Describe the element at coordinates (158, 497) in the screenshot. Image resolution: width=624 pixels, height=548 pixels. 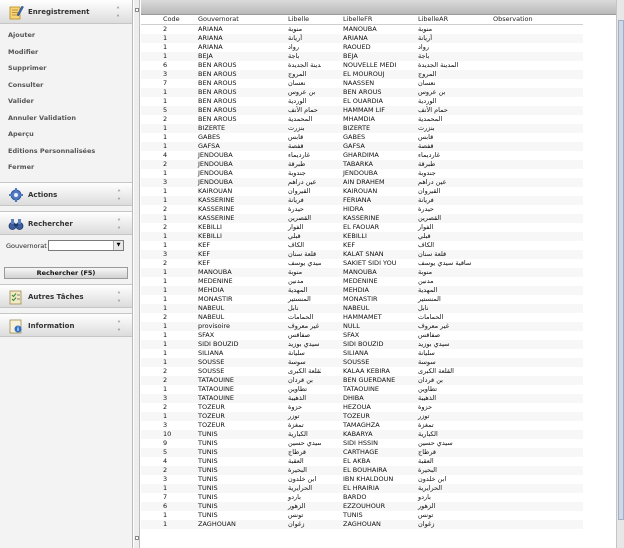
I see `cell-code: 7` at that location.